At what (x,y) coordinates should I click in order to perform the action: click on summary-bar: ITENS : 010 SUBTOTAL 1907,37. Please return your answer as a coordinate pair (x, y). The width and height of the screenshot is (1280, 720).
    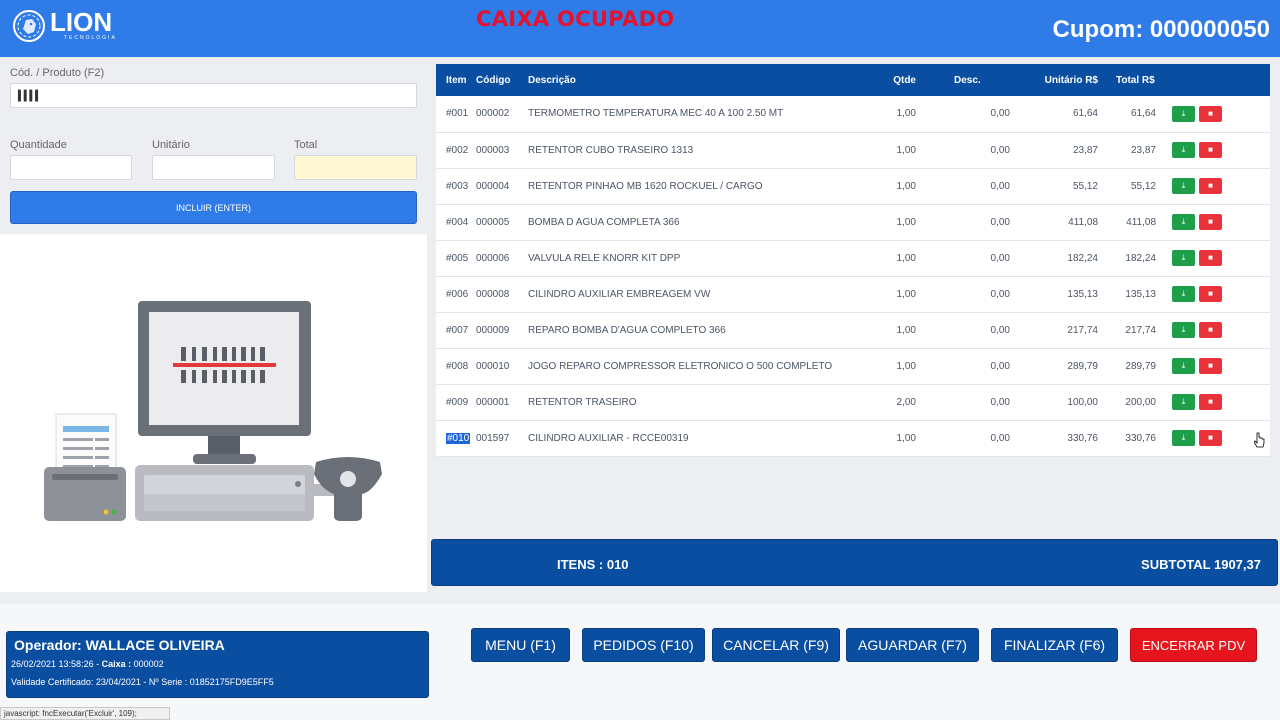
    Looking at the image, I should click on (854, 562).